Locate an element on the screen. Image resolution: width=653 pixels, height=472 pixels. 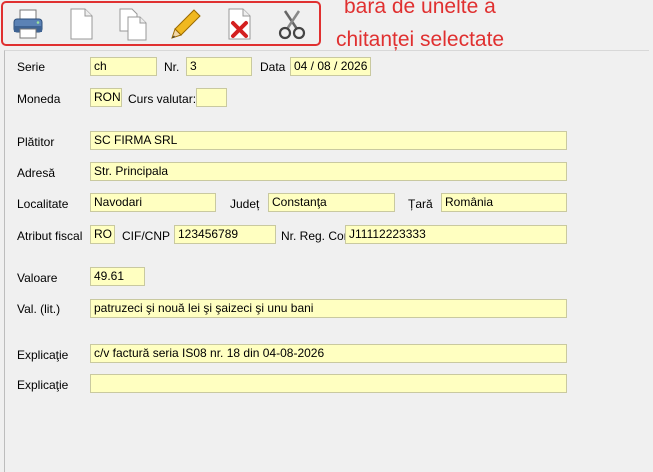
delete-document-icon is located at coordinates (239, 24).